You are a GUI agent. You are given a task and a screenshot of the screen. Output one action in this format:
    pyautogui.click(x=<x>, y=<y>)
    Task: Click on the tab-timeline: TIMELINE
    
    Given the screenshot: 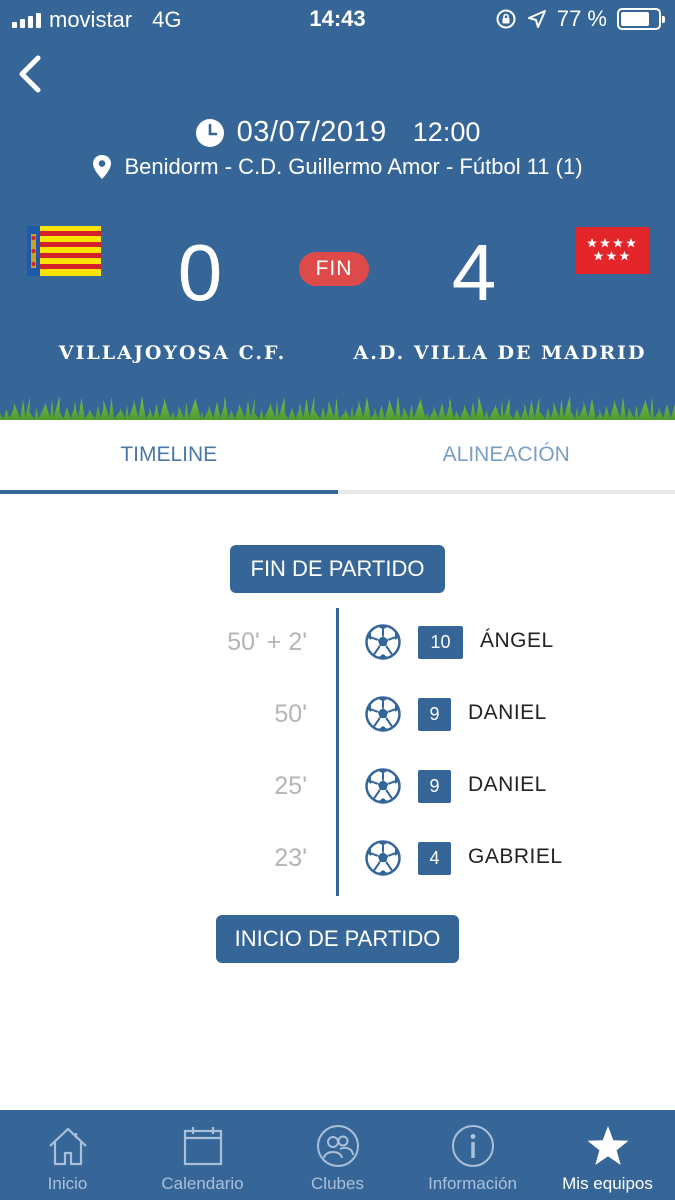 What is the action you would take?
    pyautogui.click(x=169, y=457)
    